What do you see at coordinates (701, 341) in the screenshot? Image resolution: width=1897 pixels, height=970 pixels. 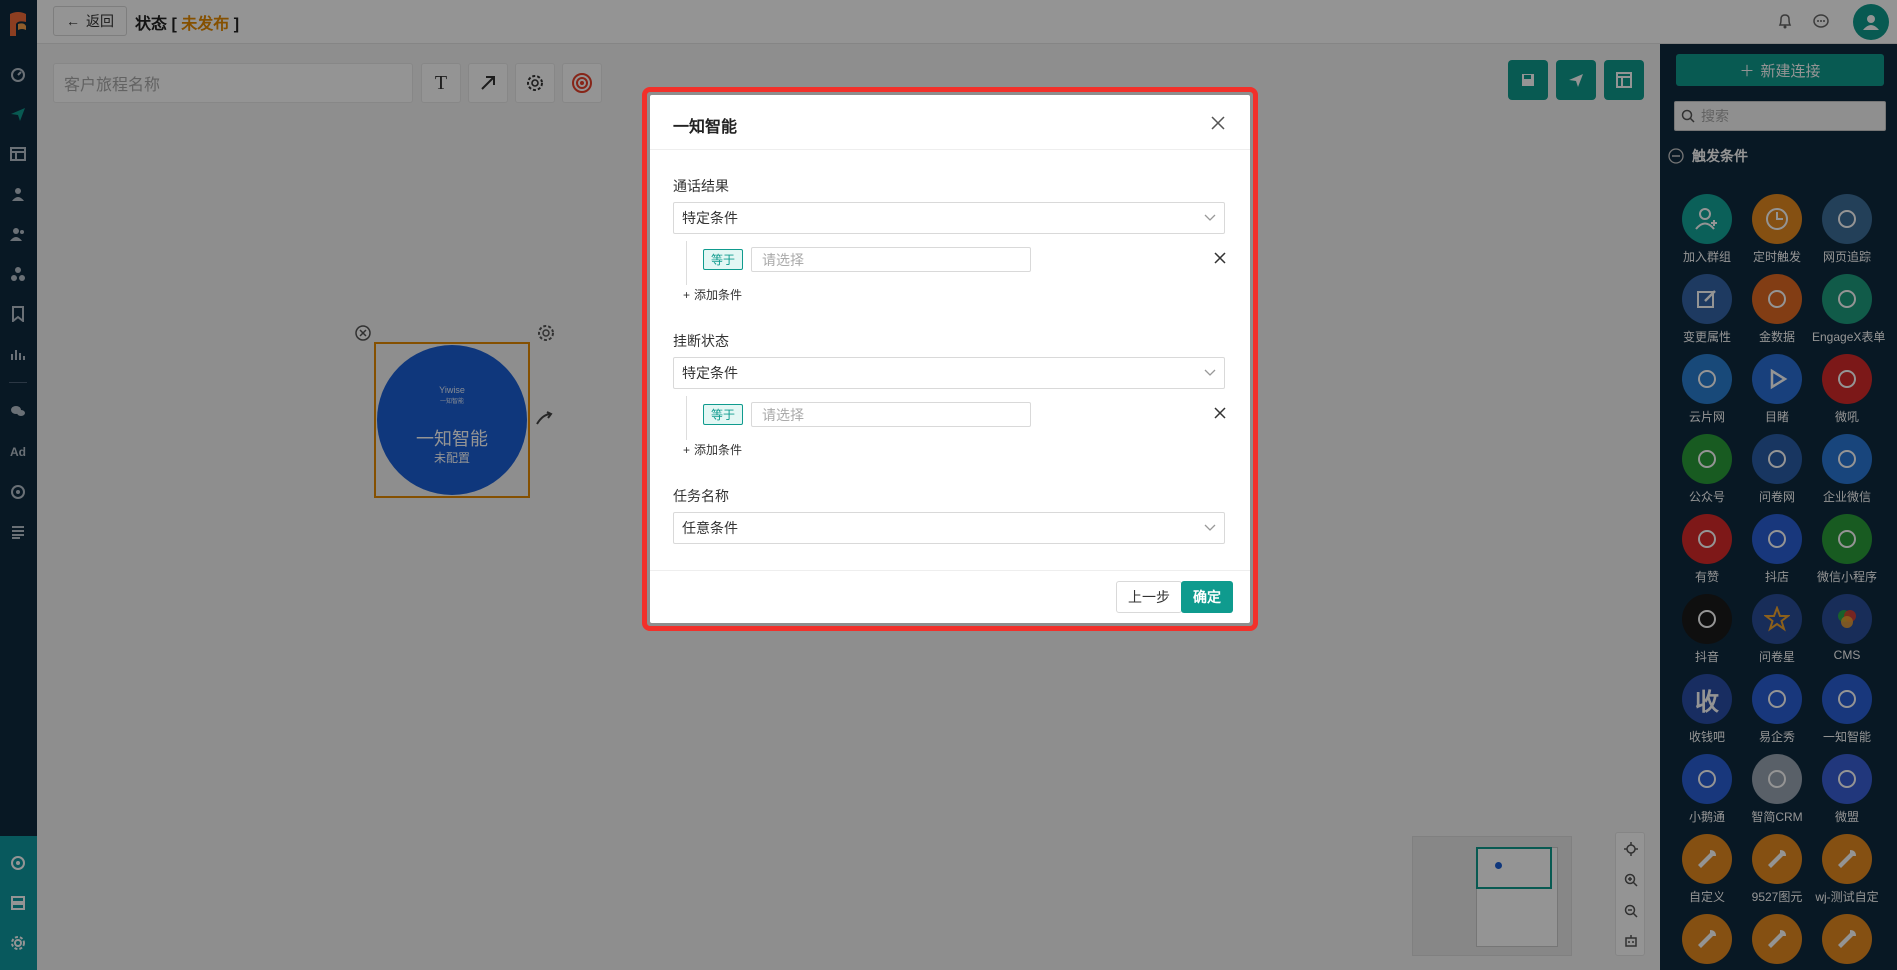 I see `hangup-status-label: 挂断状态` at bounding box center [701, 341].